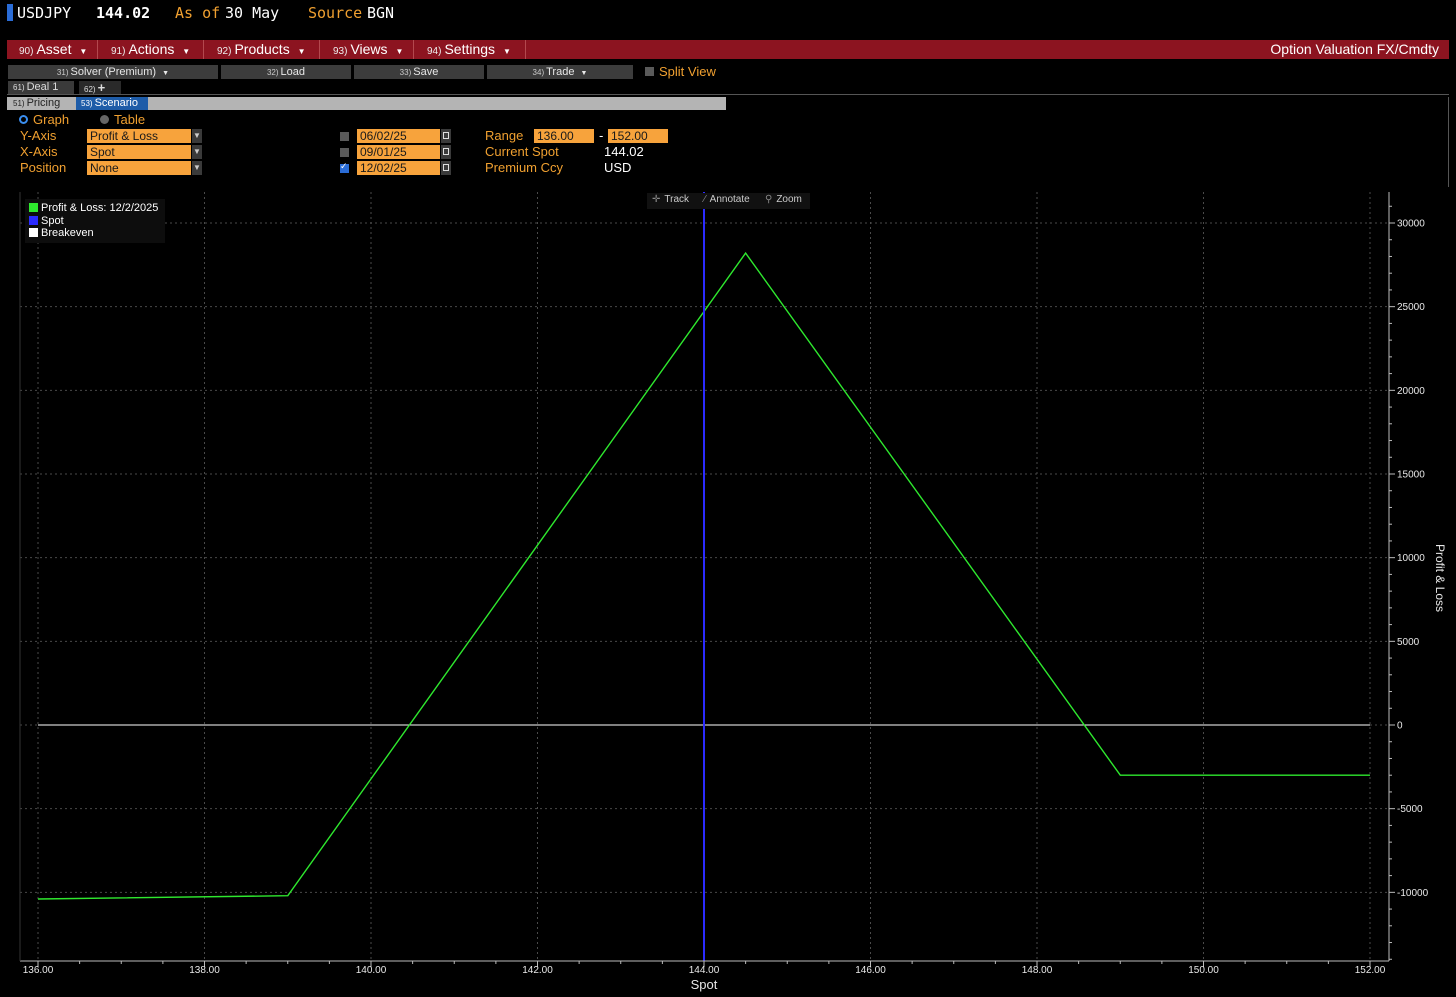 The width and height of the screenshot is (1456, 997). I want to click on split-view-label: Split View, so click(687, 71).